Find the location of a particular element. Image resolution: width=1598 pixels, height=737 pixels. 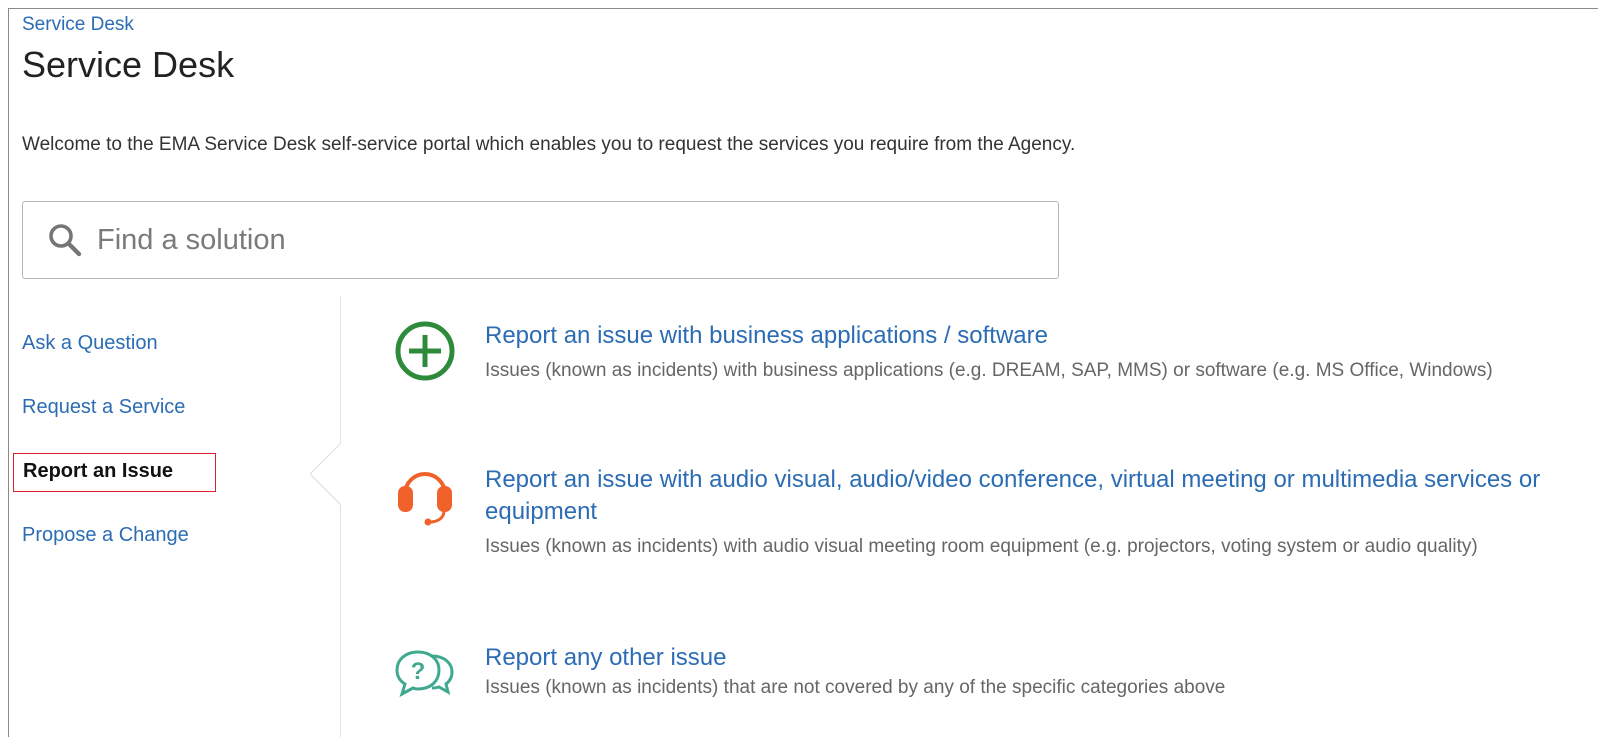

plus-circle-icon is located at coordinates (425, 351).